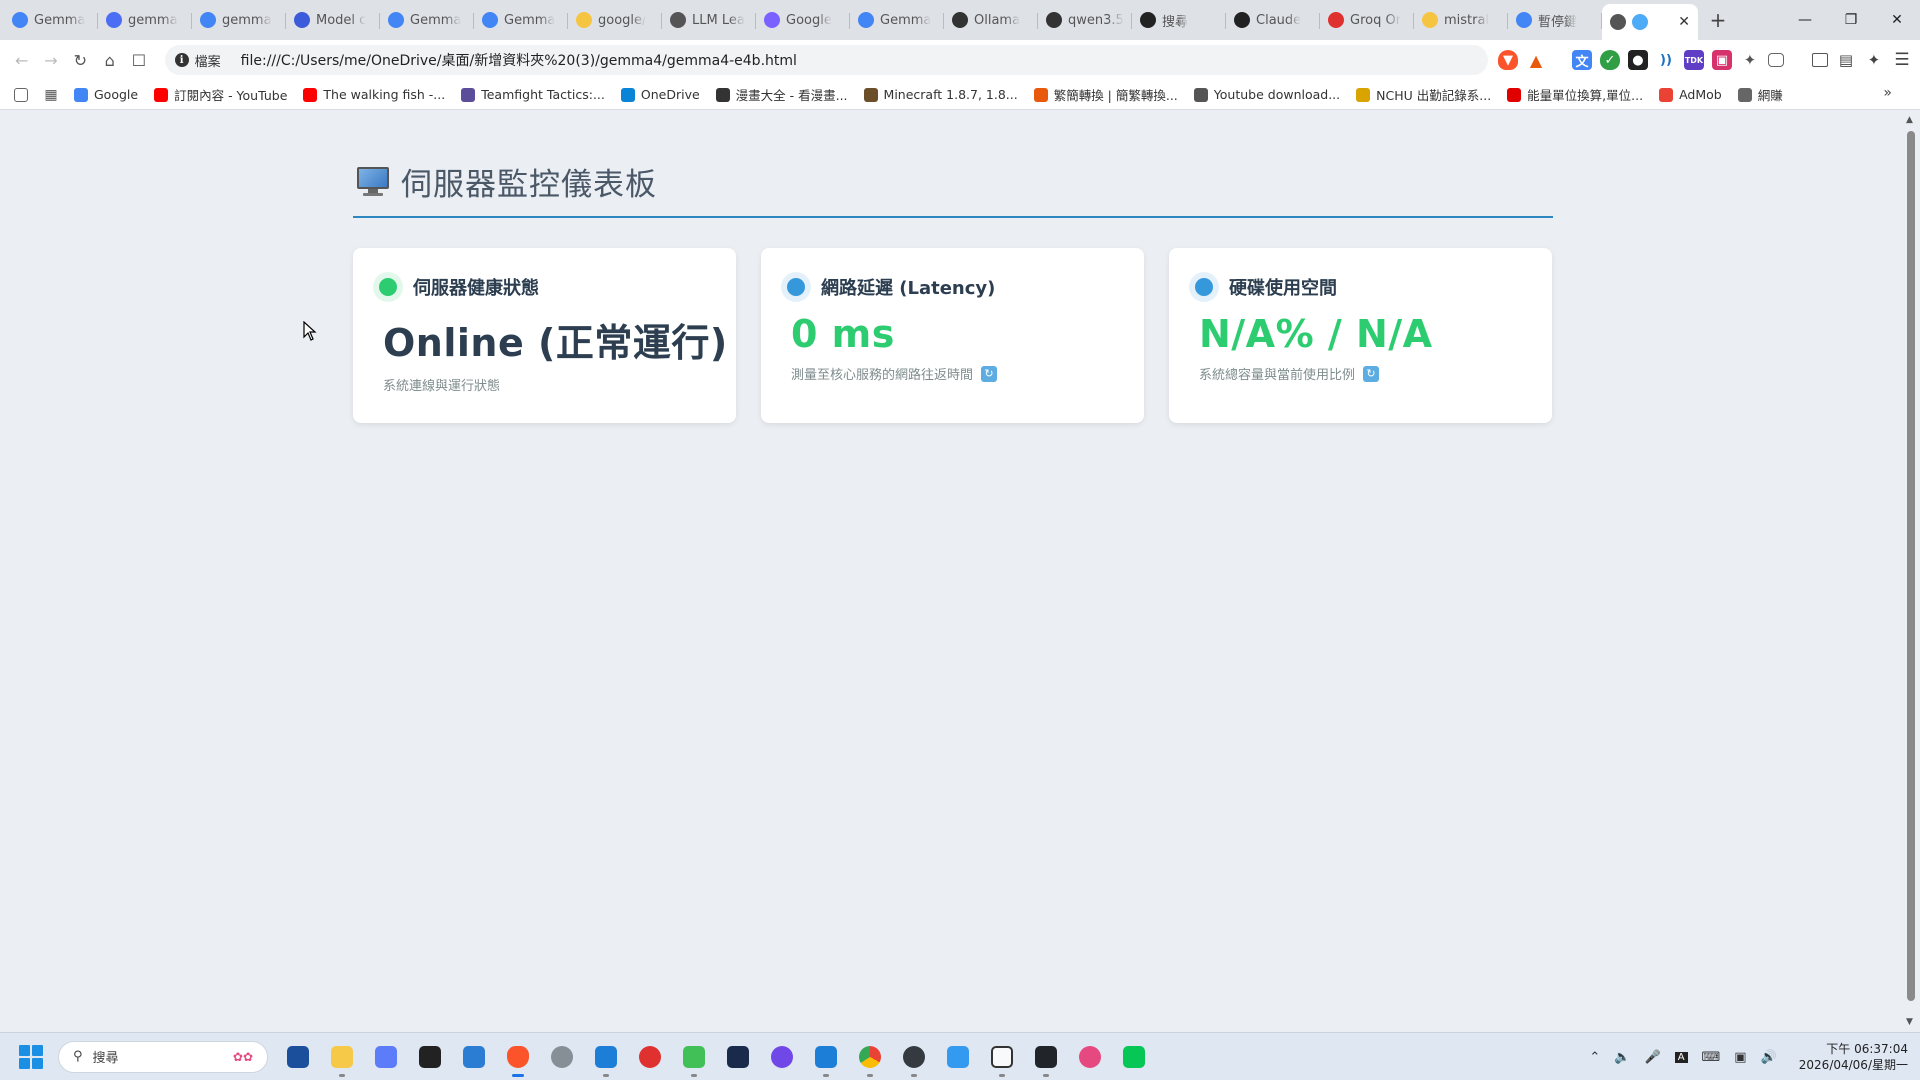 This screenshot has height=1080, width=1920. Describe the element at coordinates (1909, 120) in the screenshot. I see `scroll-up-icon: ▲` at that location.